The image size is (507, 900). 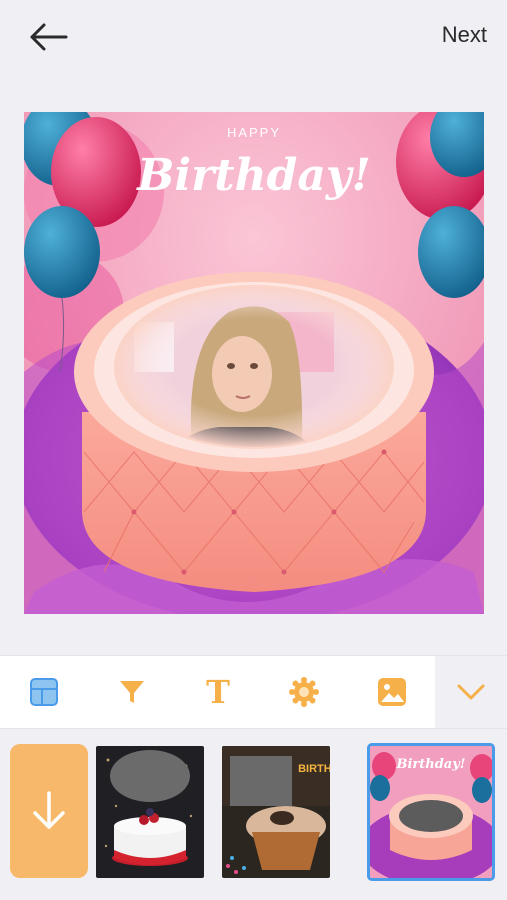 I want to click on edit-toolbar: T, so click(x=253, y=692).